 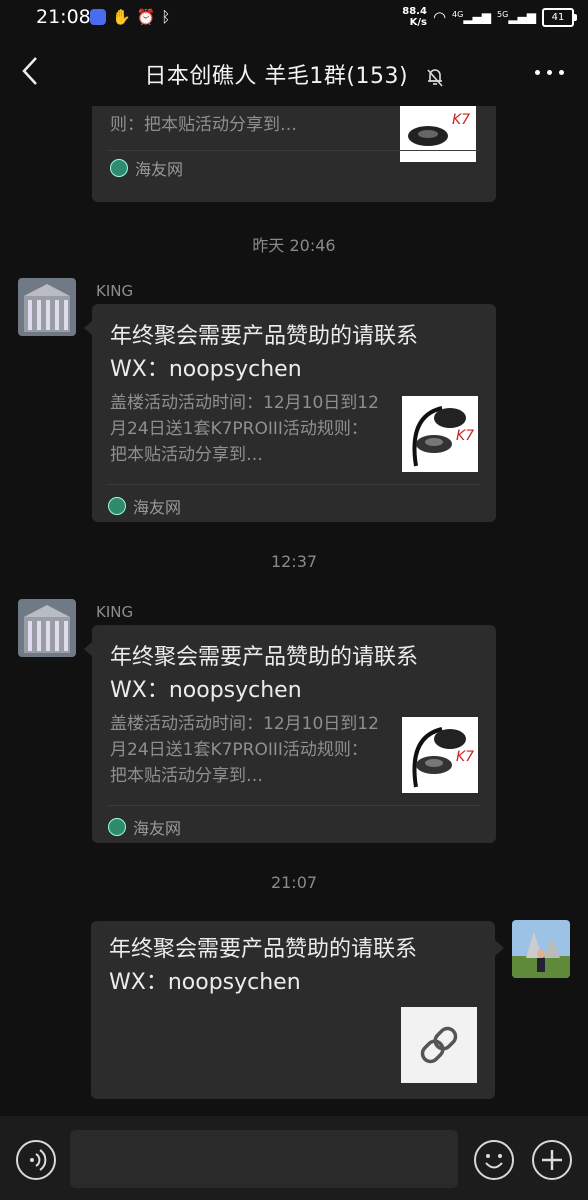 I want to click on status-right: 88.4 K/s ◠ 4G▂▄▆ 5G▂▄▆ 41, so click(x=489, y=17).